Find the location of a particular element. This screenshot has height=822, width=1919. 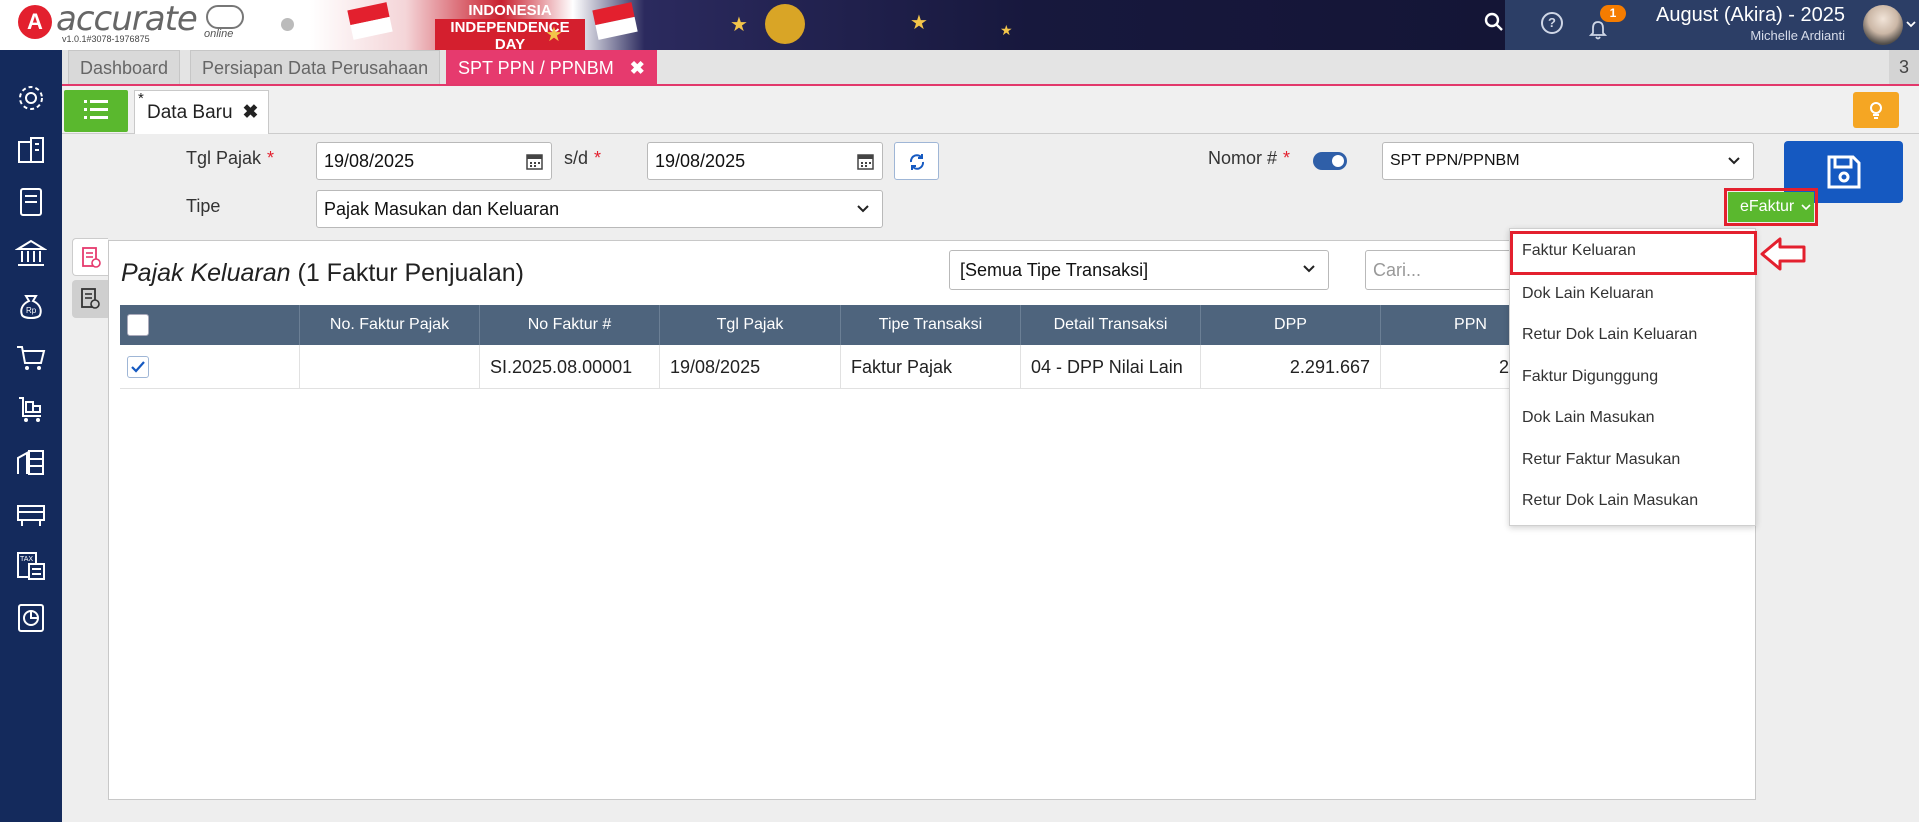

sidebar-item-bank is located at coordinates (31, 254).